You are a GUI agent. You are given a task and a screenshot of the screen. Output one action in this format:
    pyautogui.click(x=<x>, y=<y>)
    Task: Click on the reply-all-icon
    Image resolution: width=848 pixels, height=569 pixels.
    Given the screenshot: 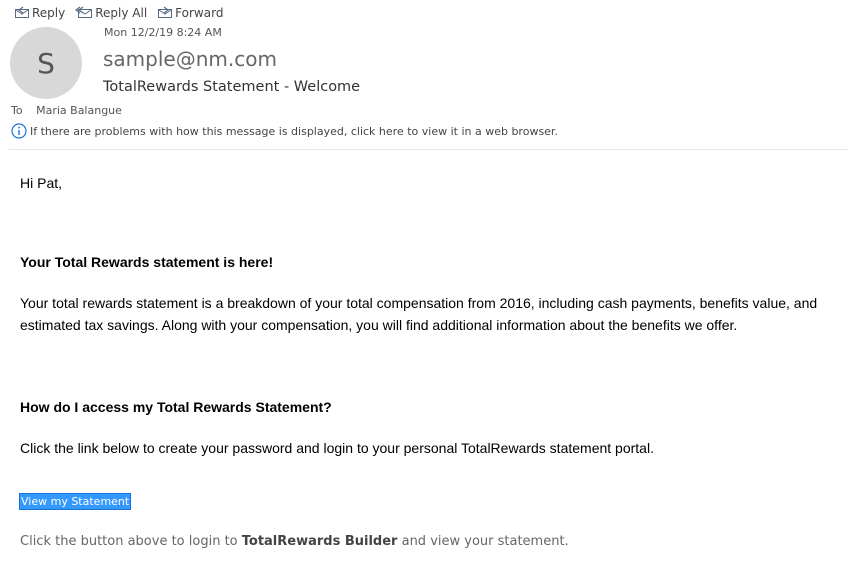 What is the action you would take?
    pyautogui.click(x=84, y=12)
    